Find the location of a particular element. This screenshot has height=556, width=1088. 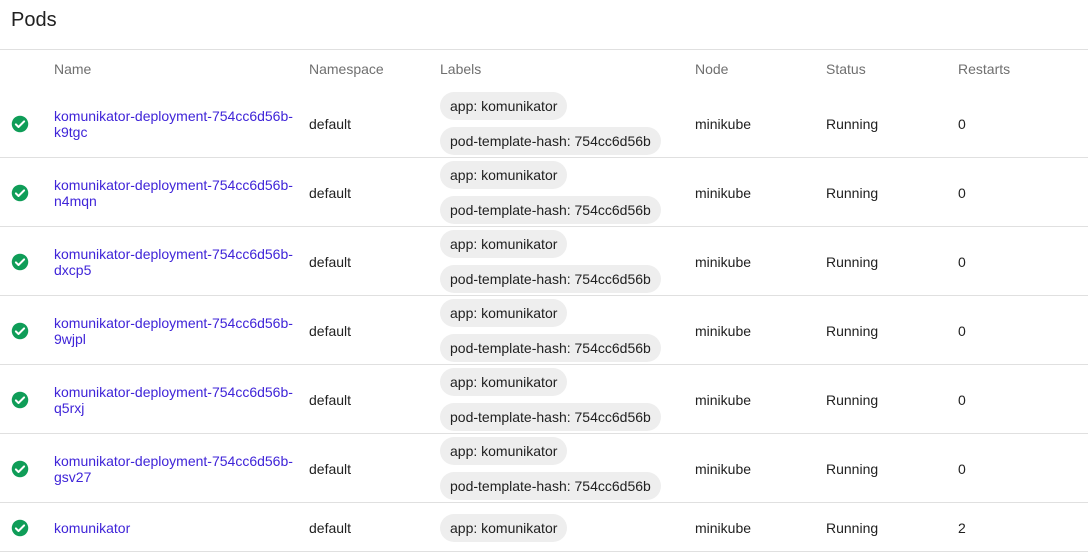

page-title: Pods is located at coordinates (34, 20).